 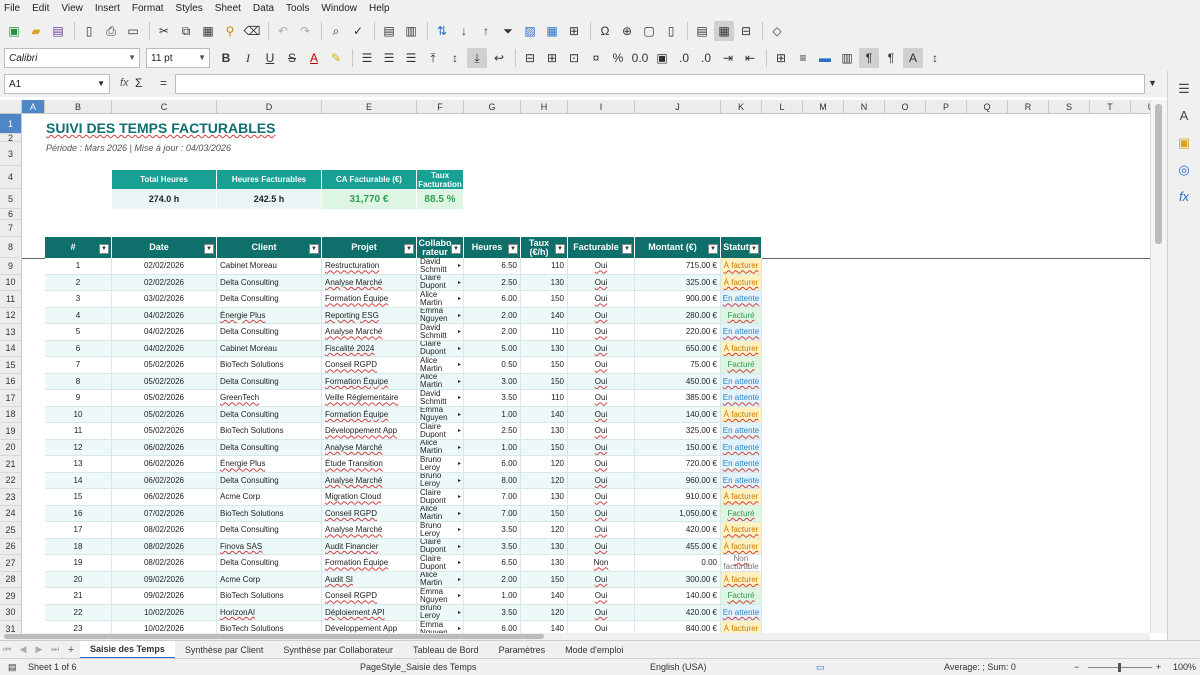 I want to click on find-replace-icon: ⌕, so click(x=336, y=31).